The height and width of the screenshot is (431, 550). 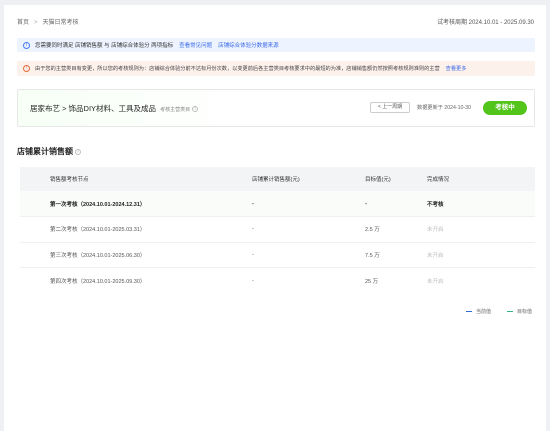 What do you see at coordinates (524, 312) in the screenshot?
I see `legend-target-label: 目标值` at bounding box center [524, 312].